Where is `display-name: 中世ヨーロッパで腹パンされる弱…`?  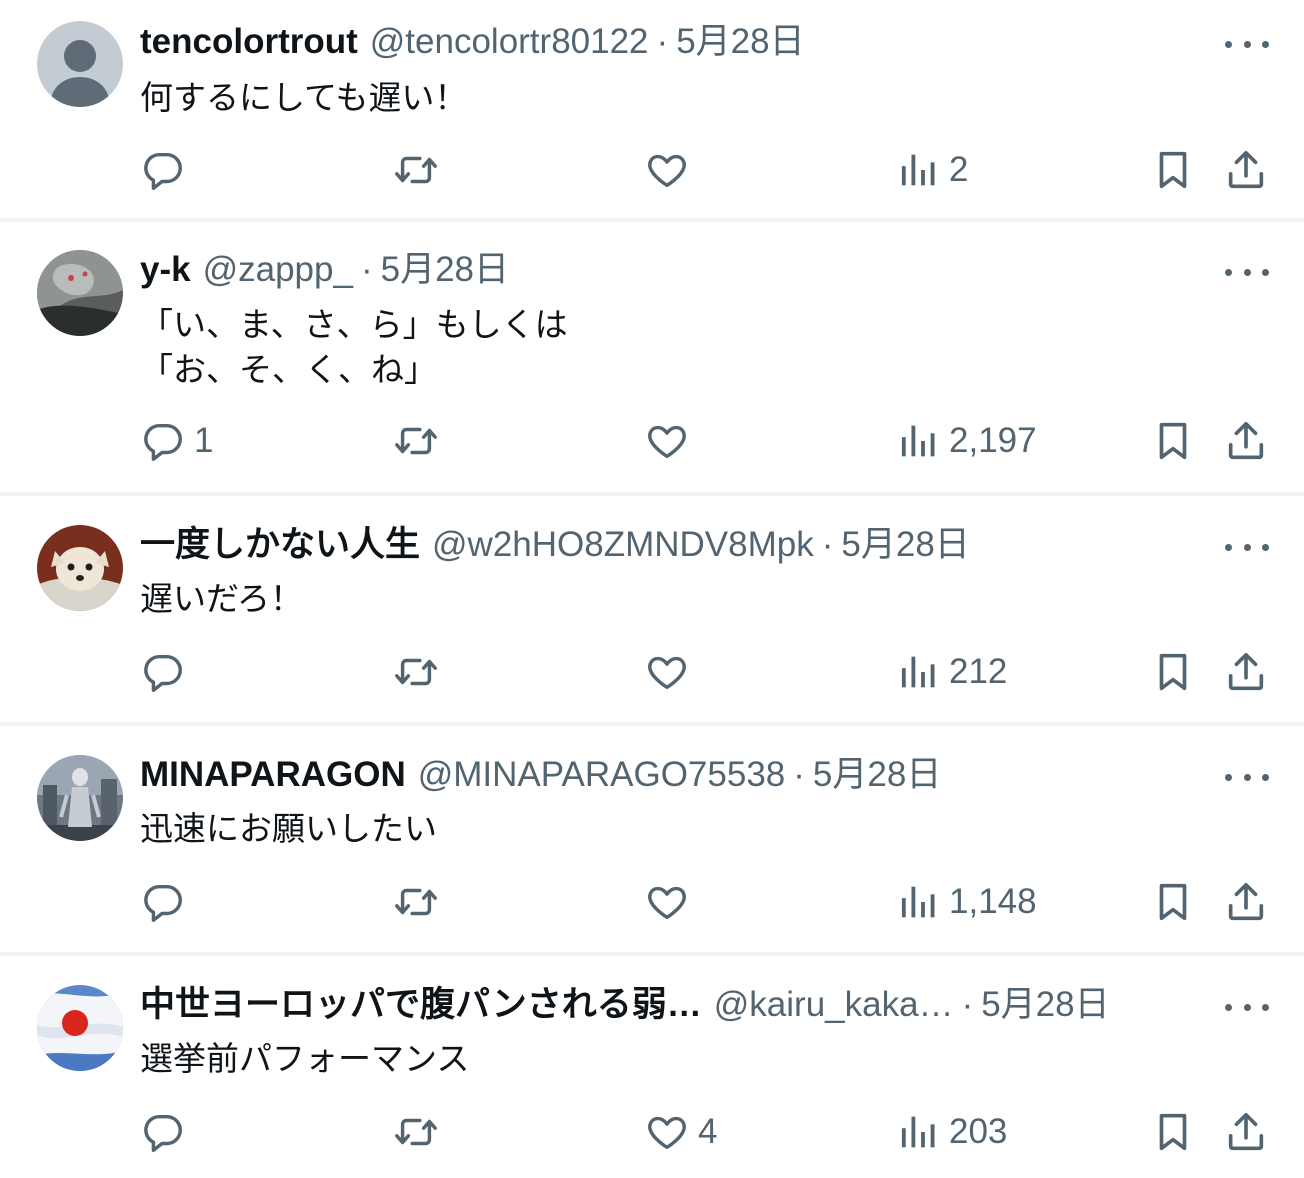
display-name: 中世ヨーロッパで腹パンされる弱… is located at coordinates (421, 1005).